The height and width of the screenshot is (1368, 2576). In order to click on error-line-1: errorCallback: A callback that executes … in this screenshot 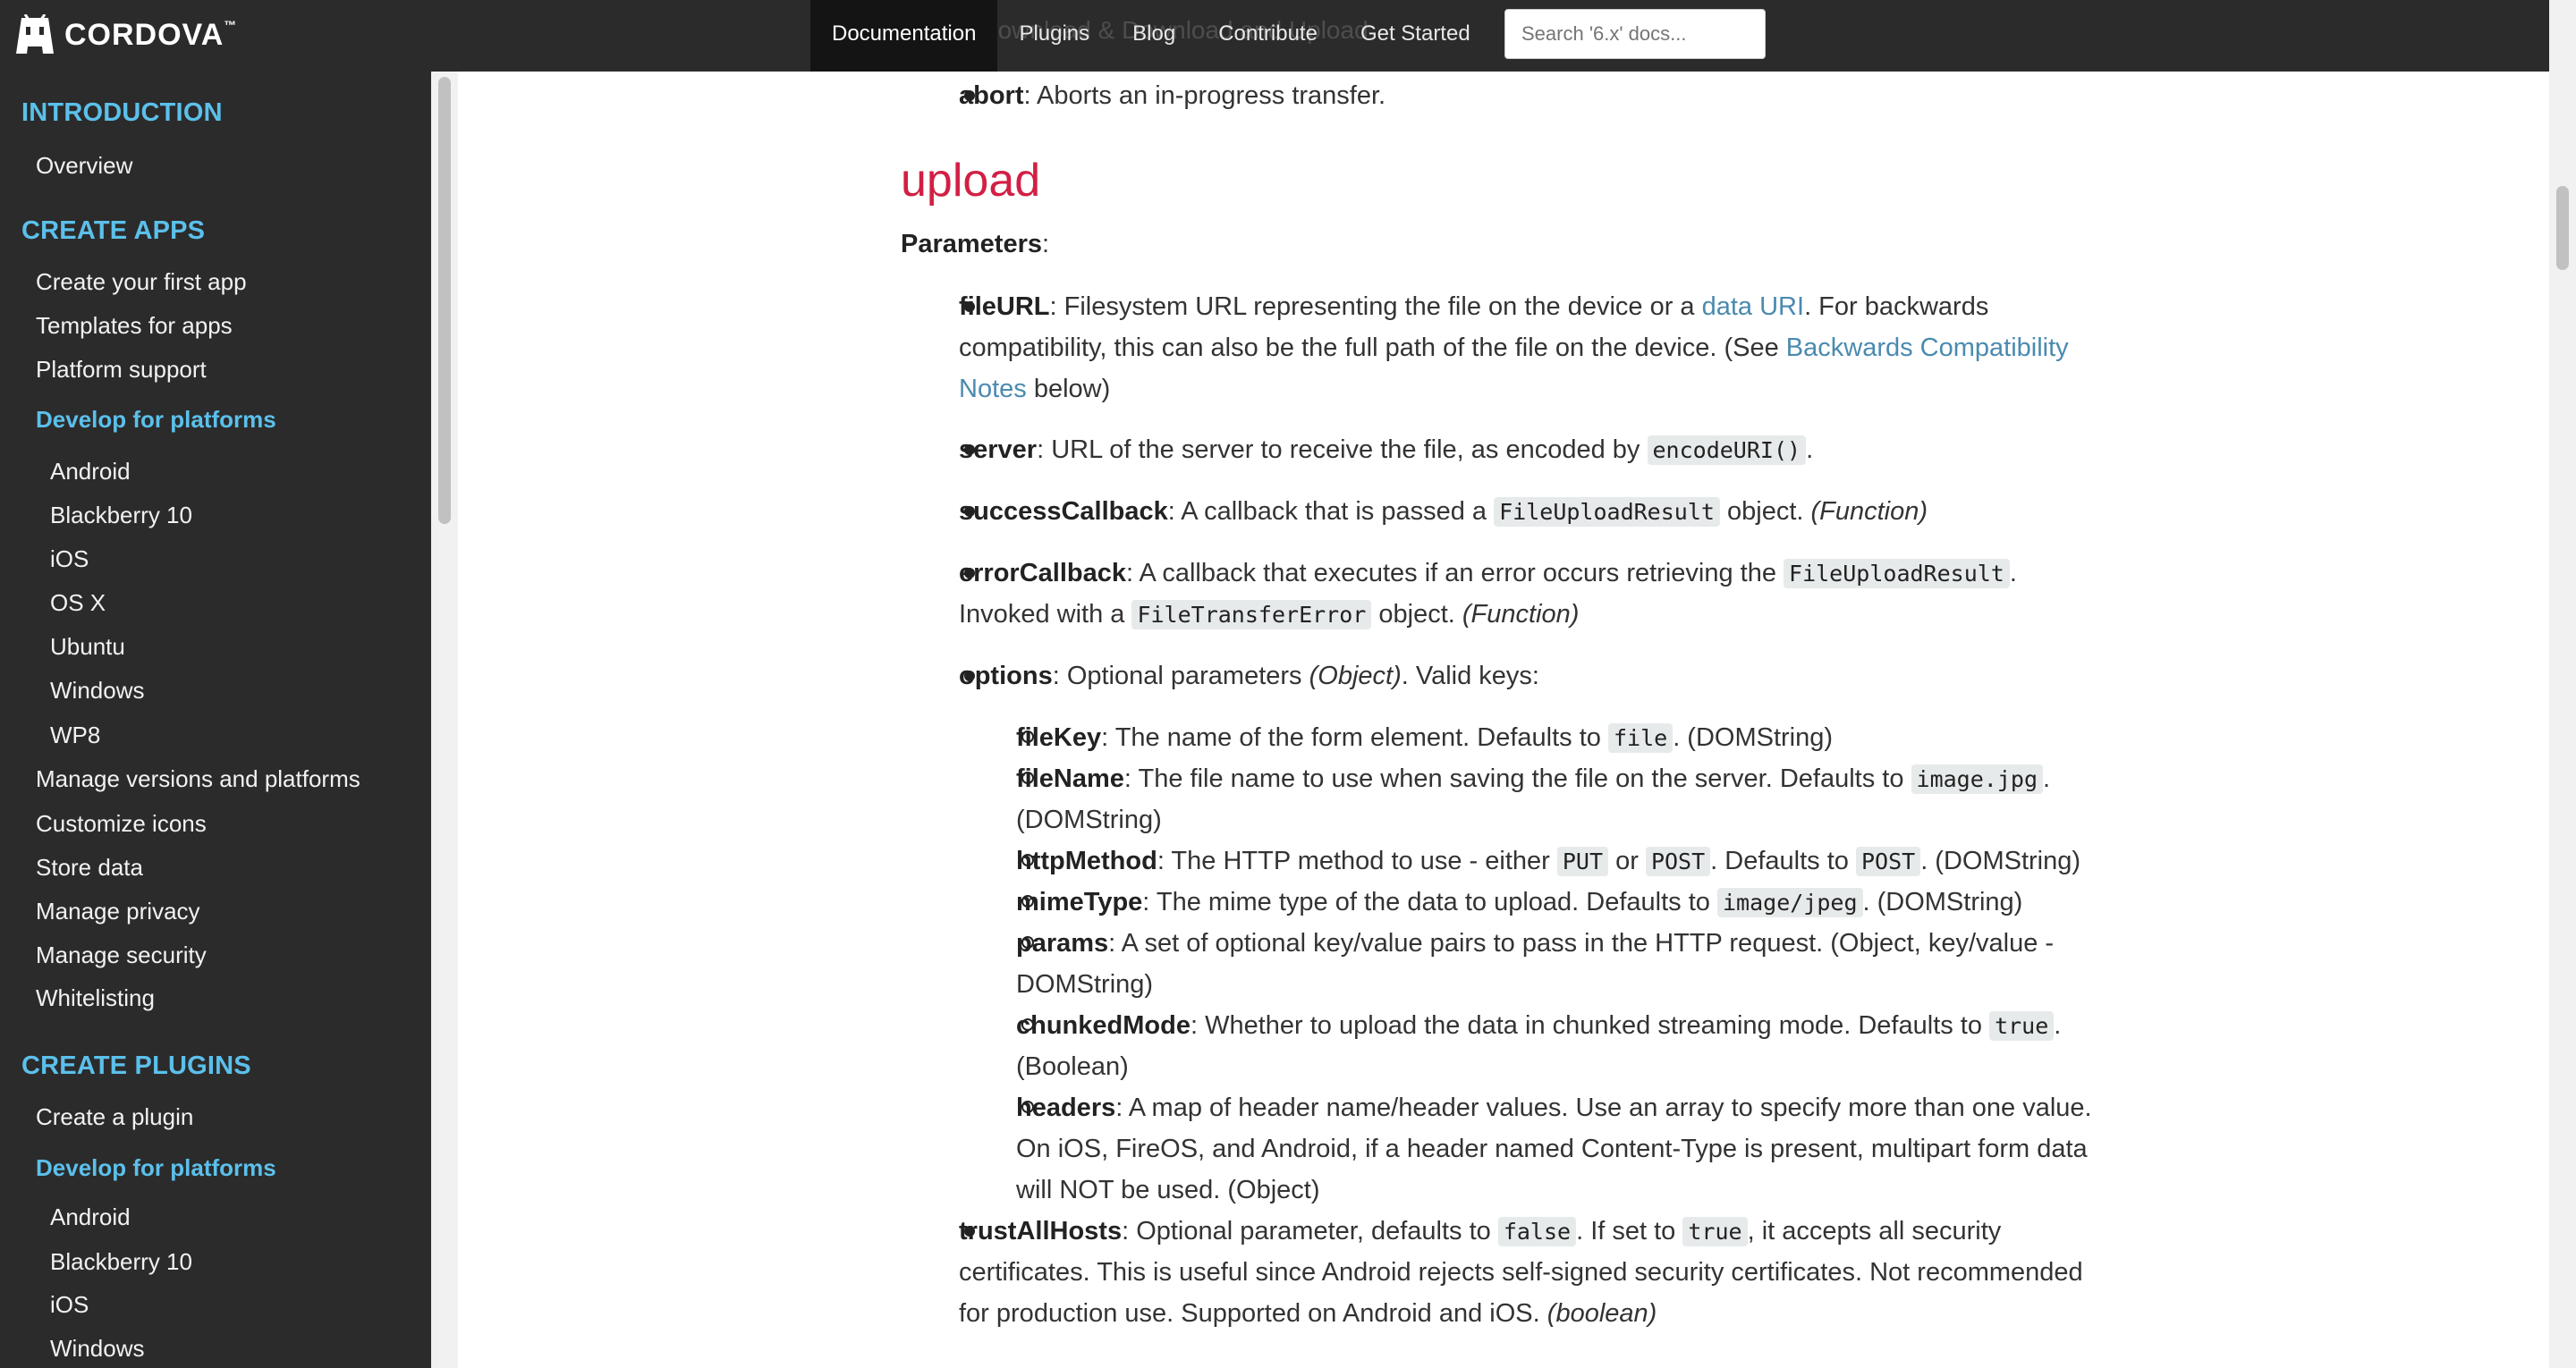, I will do `click(1488, 574)`.